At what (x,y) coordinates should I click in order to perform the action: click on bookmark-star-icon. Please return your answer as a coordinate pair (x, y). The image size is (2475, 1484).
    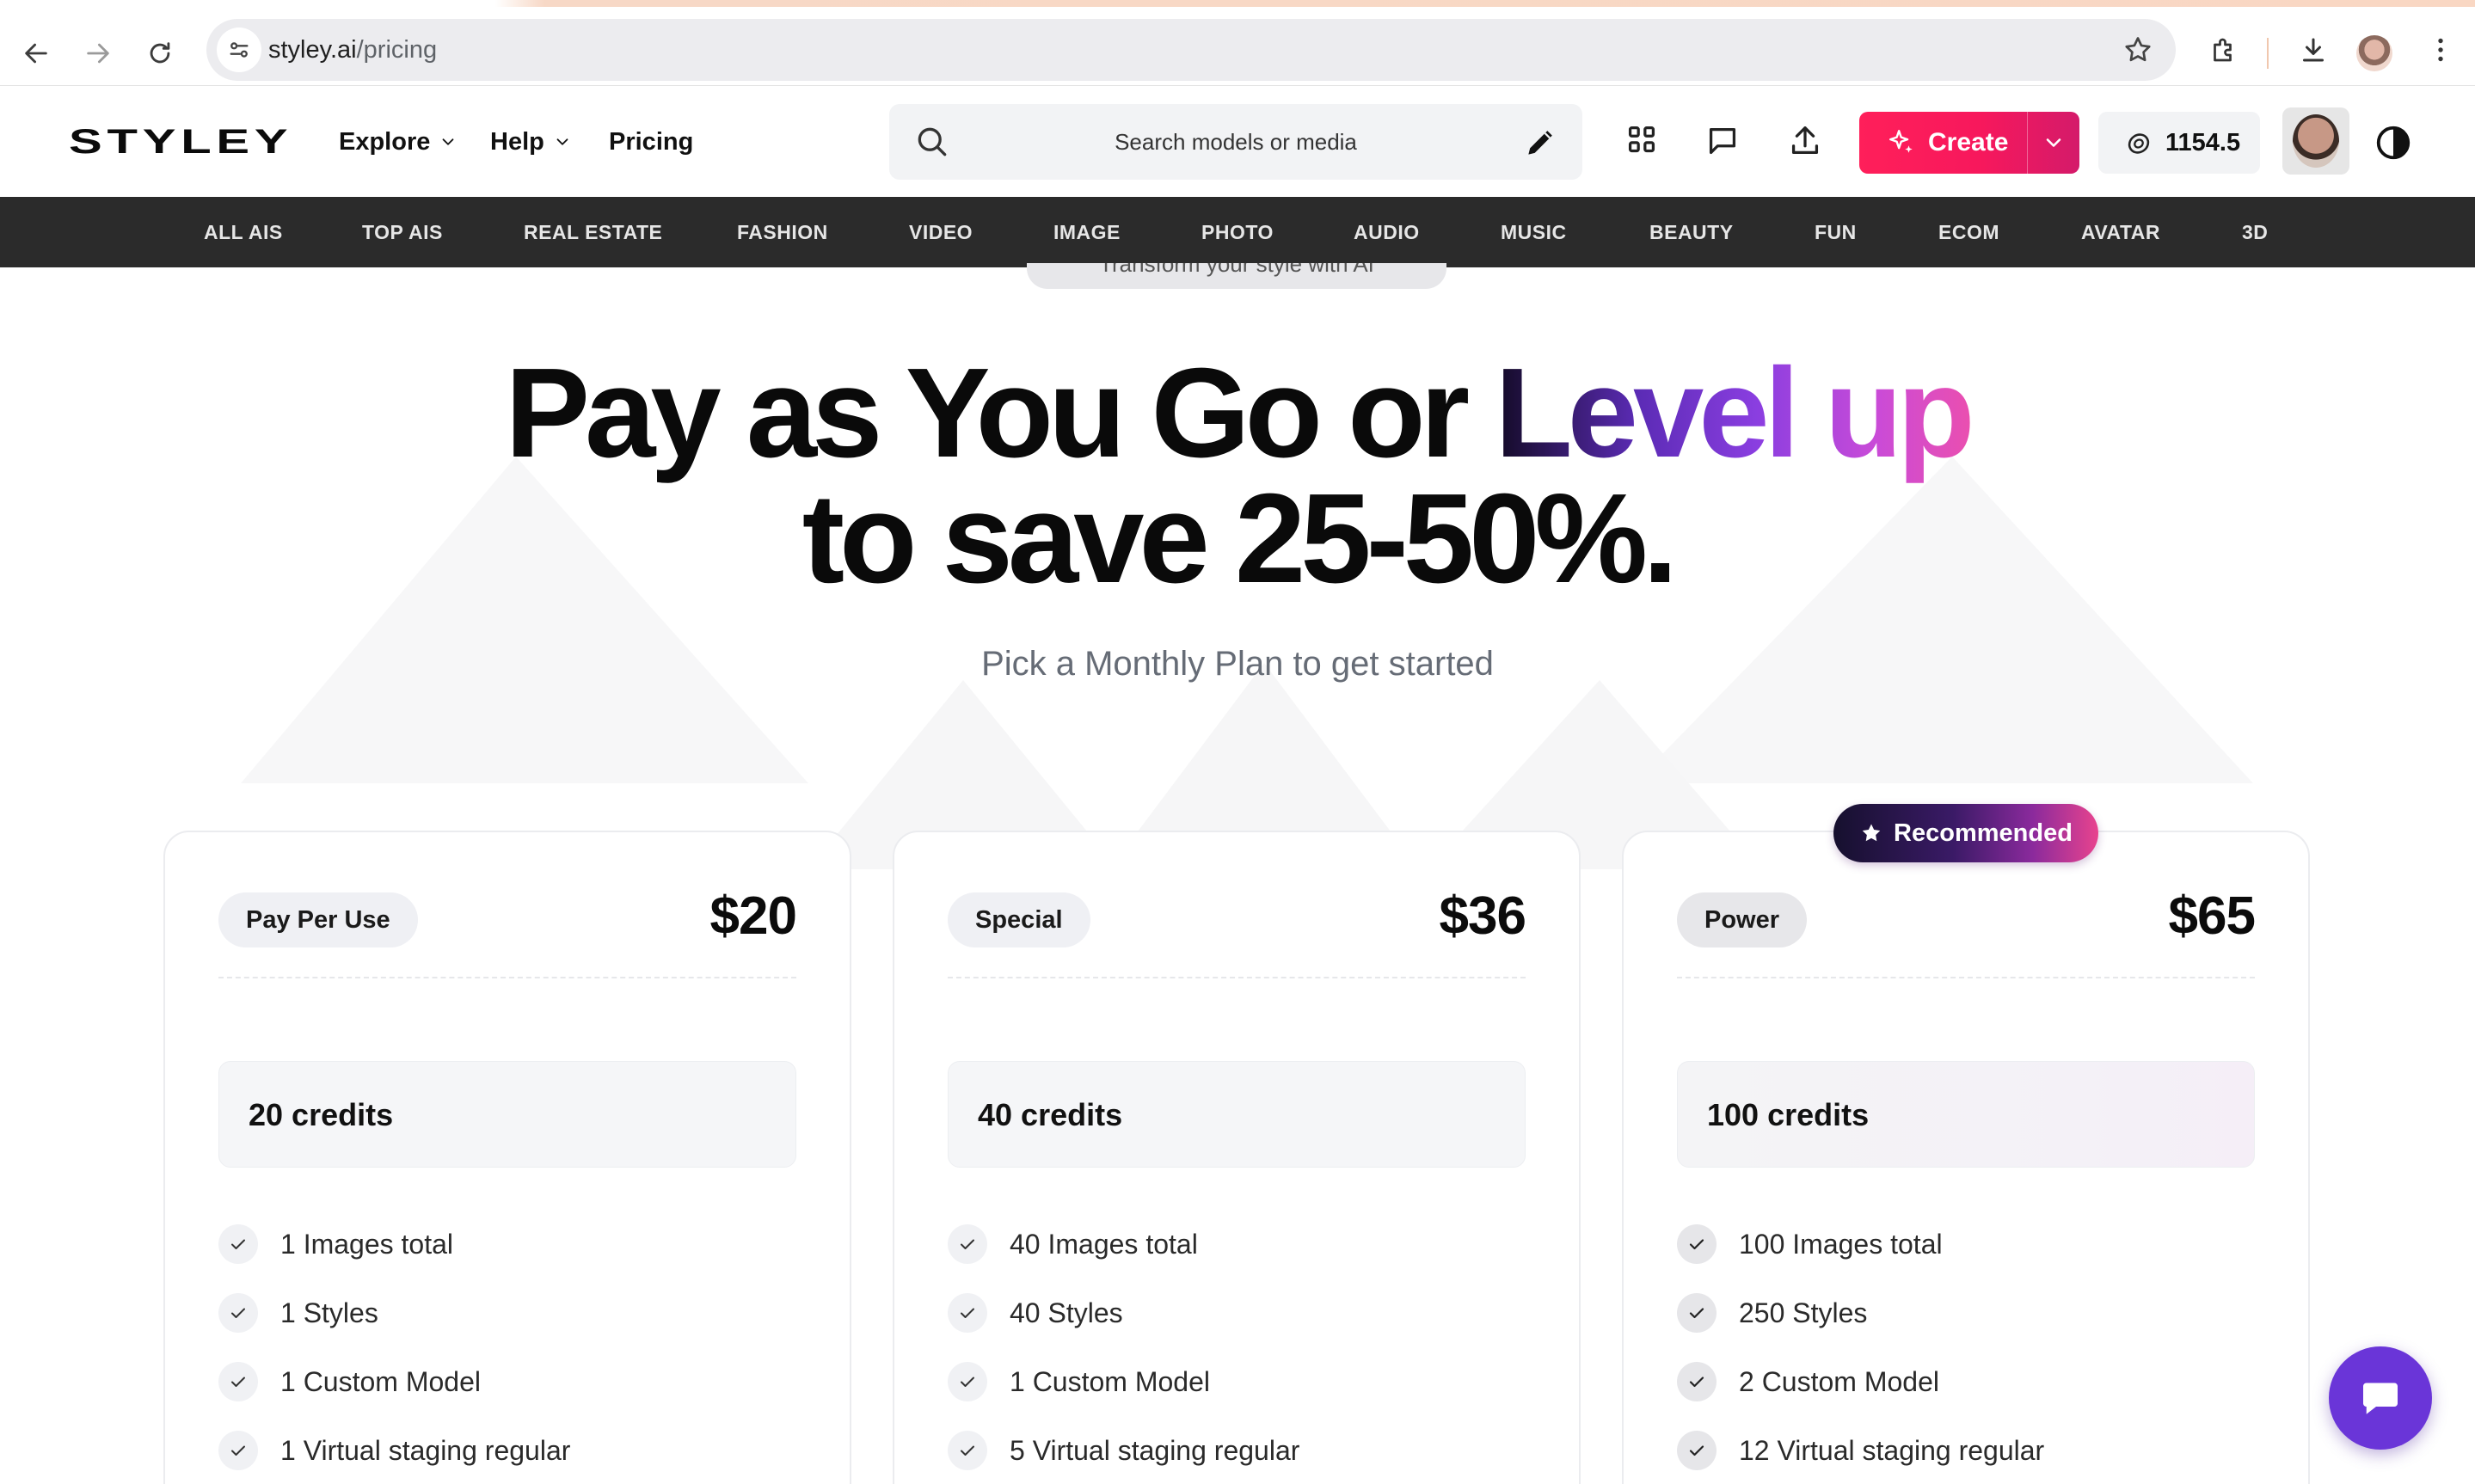
    Looking at the image, I should click on (2137, 49).